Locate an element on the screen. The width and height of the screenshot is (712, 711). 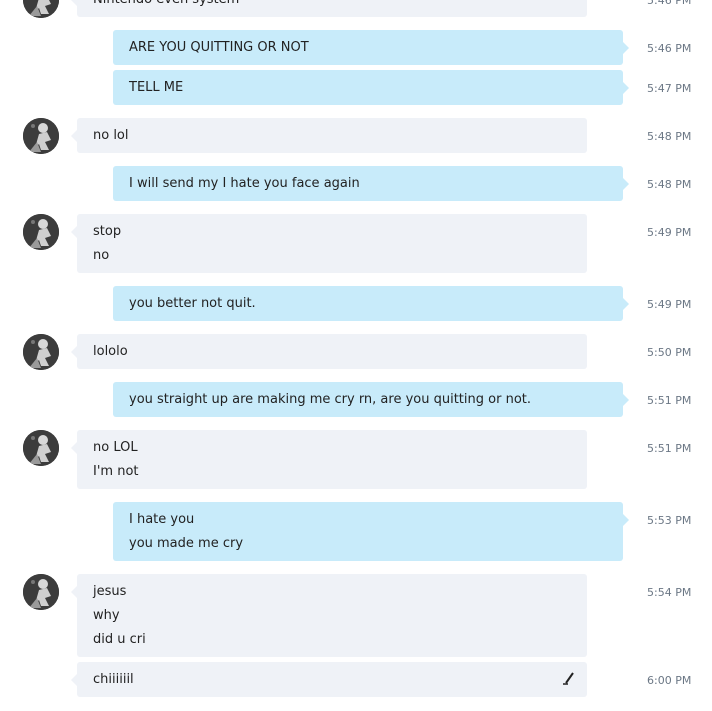
message-text: no is located at coordinates (101, 255).